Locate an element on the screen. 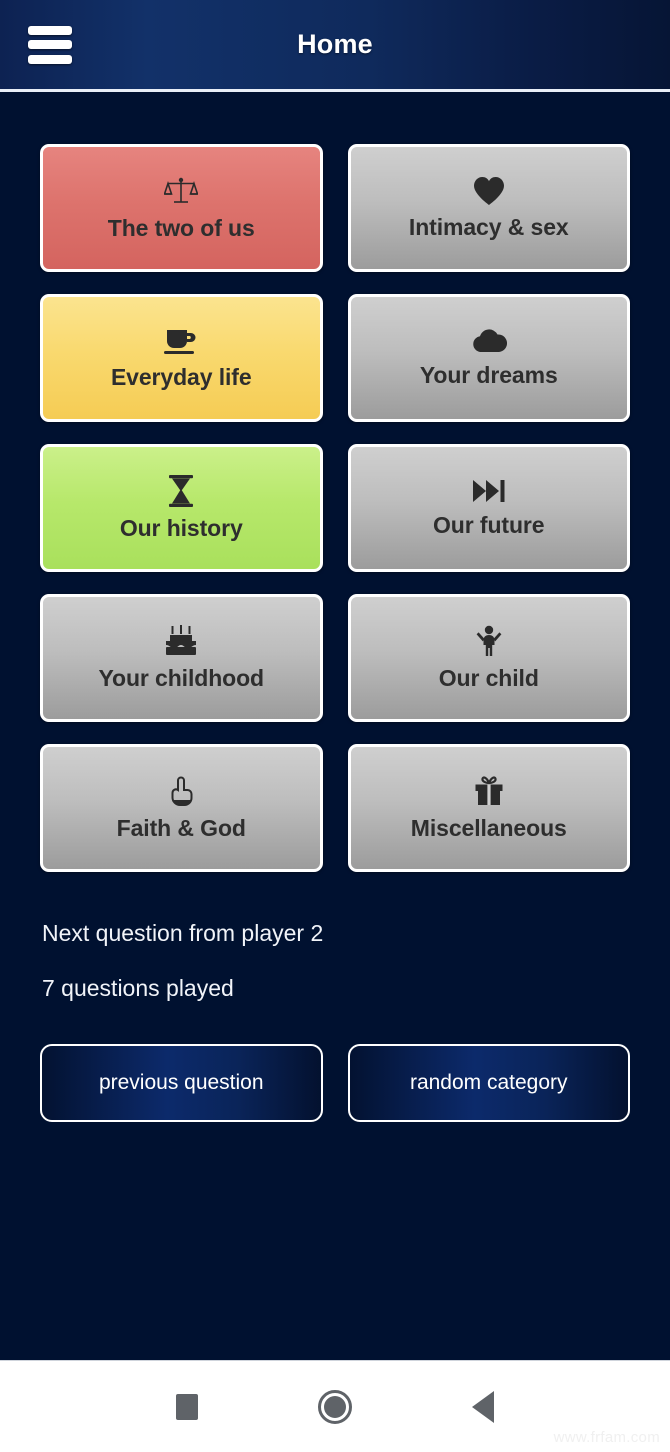 The width and height of the screenshot is (670, 1452). pointing-up-hand-icon is located at coordinates (181, 791).